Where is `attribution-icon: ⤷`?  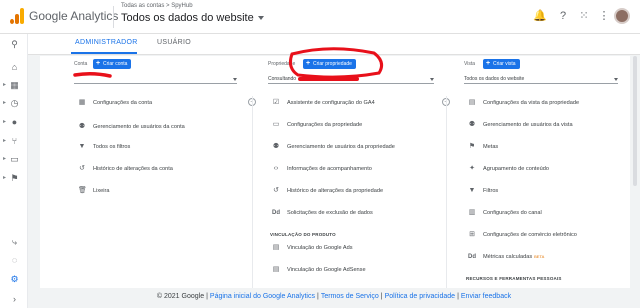
attribution-icon: ⤷ is located at coordinates (14, 242).